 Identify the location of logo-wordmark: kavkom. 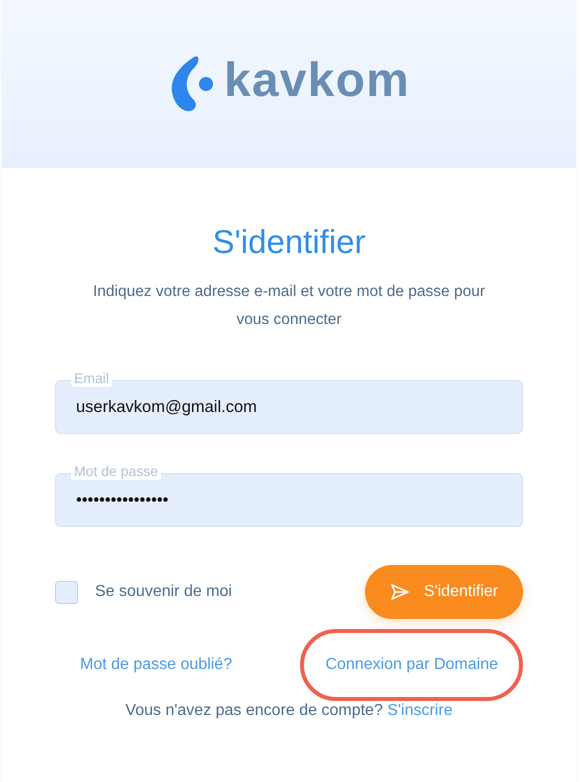
(317, 81).